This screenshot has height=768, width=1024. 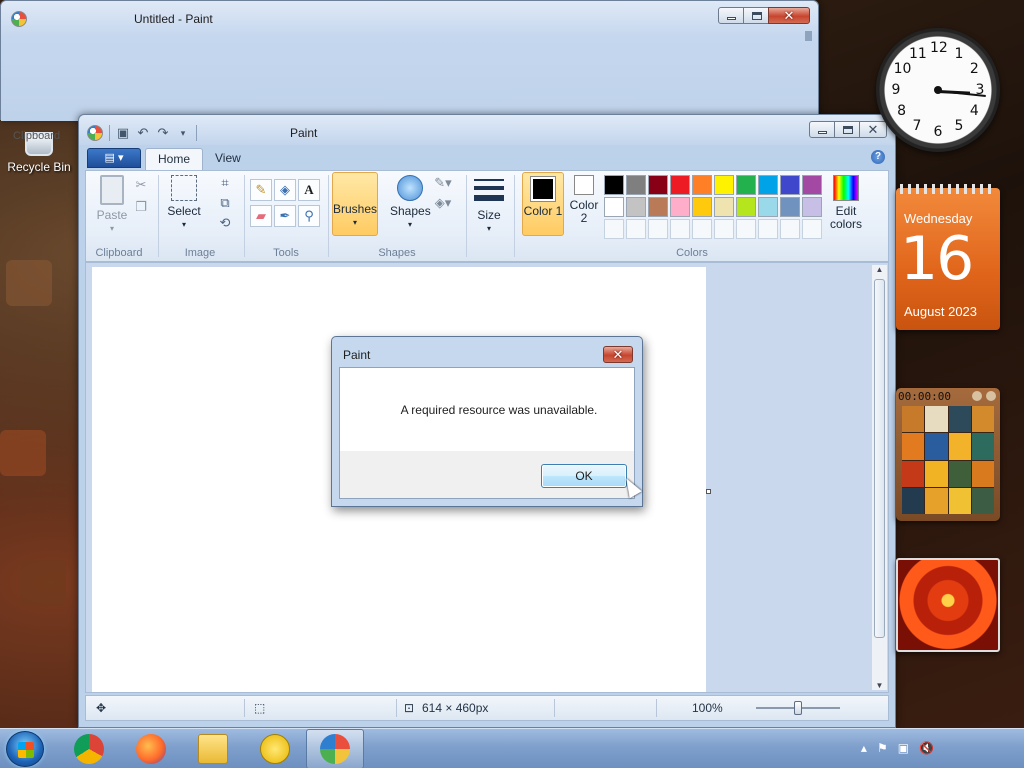 I want to click on scrollbar-thumb, so click(x=879, y=458).